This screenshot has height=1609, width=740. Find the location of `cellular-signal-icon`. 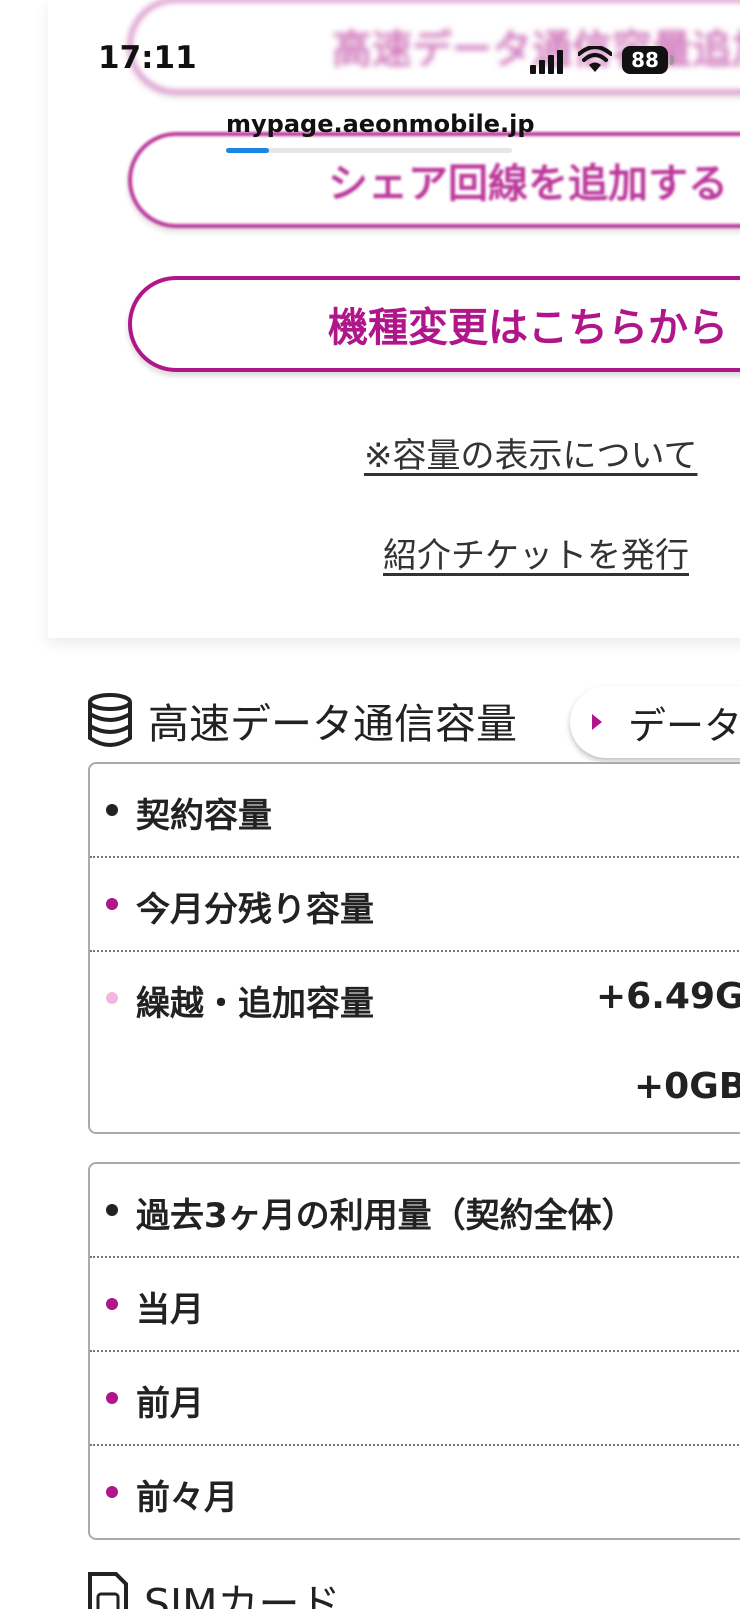

cellular-signal-icon is located at coordinates (548, 62).